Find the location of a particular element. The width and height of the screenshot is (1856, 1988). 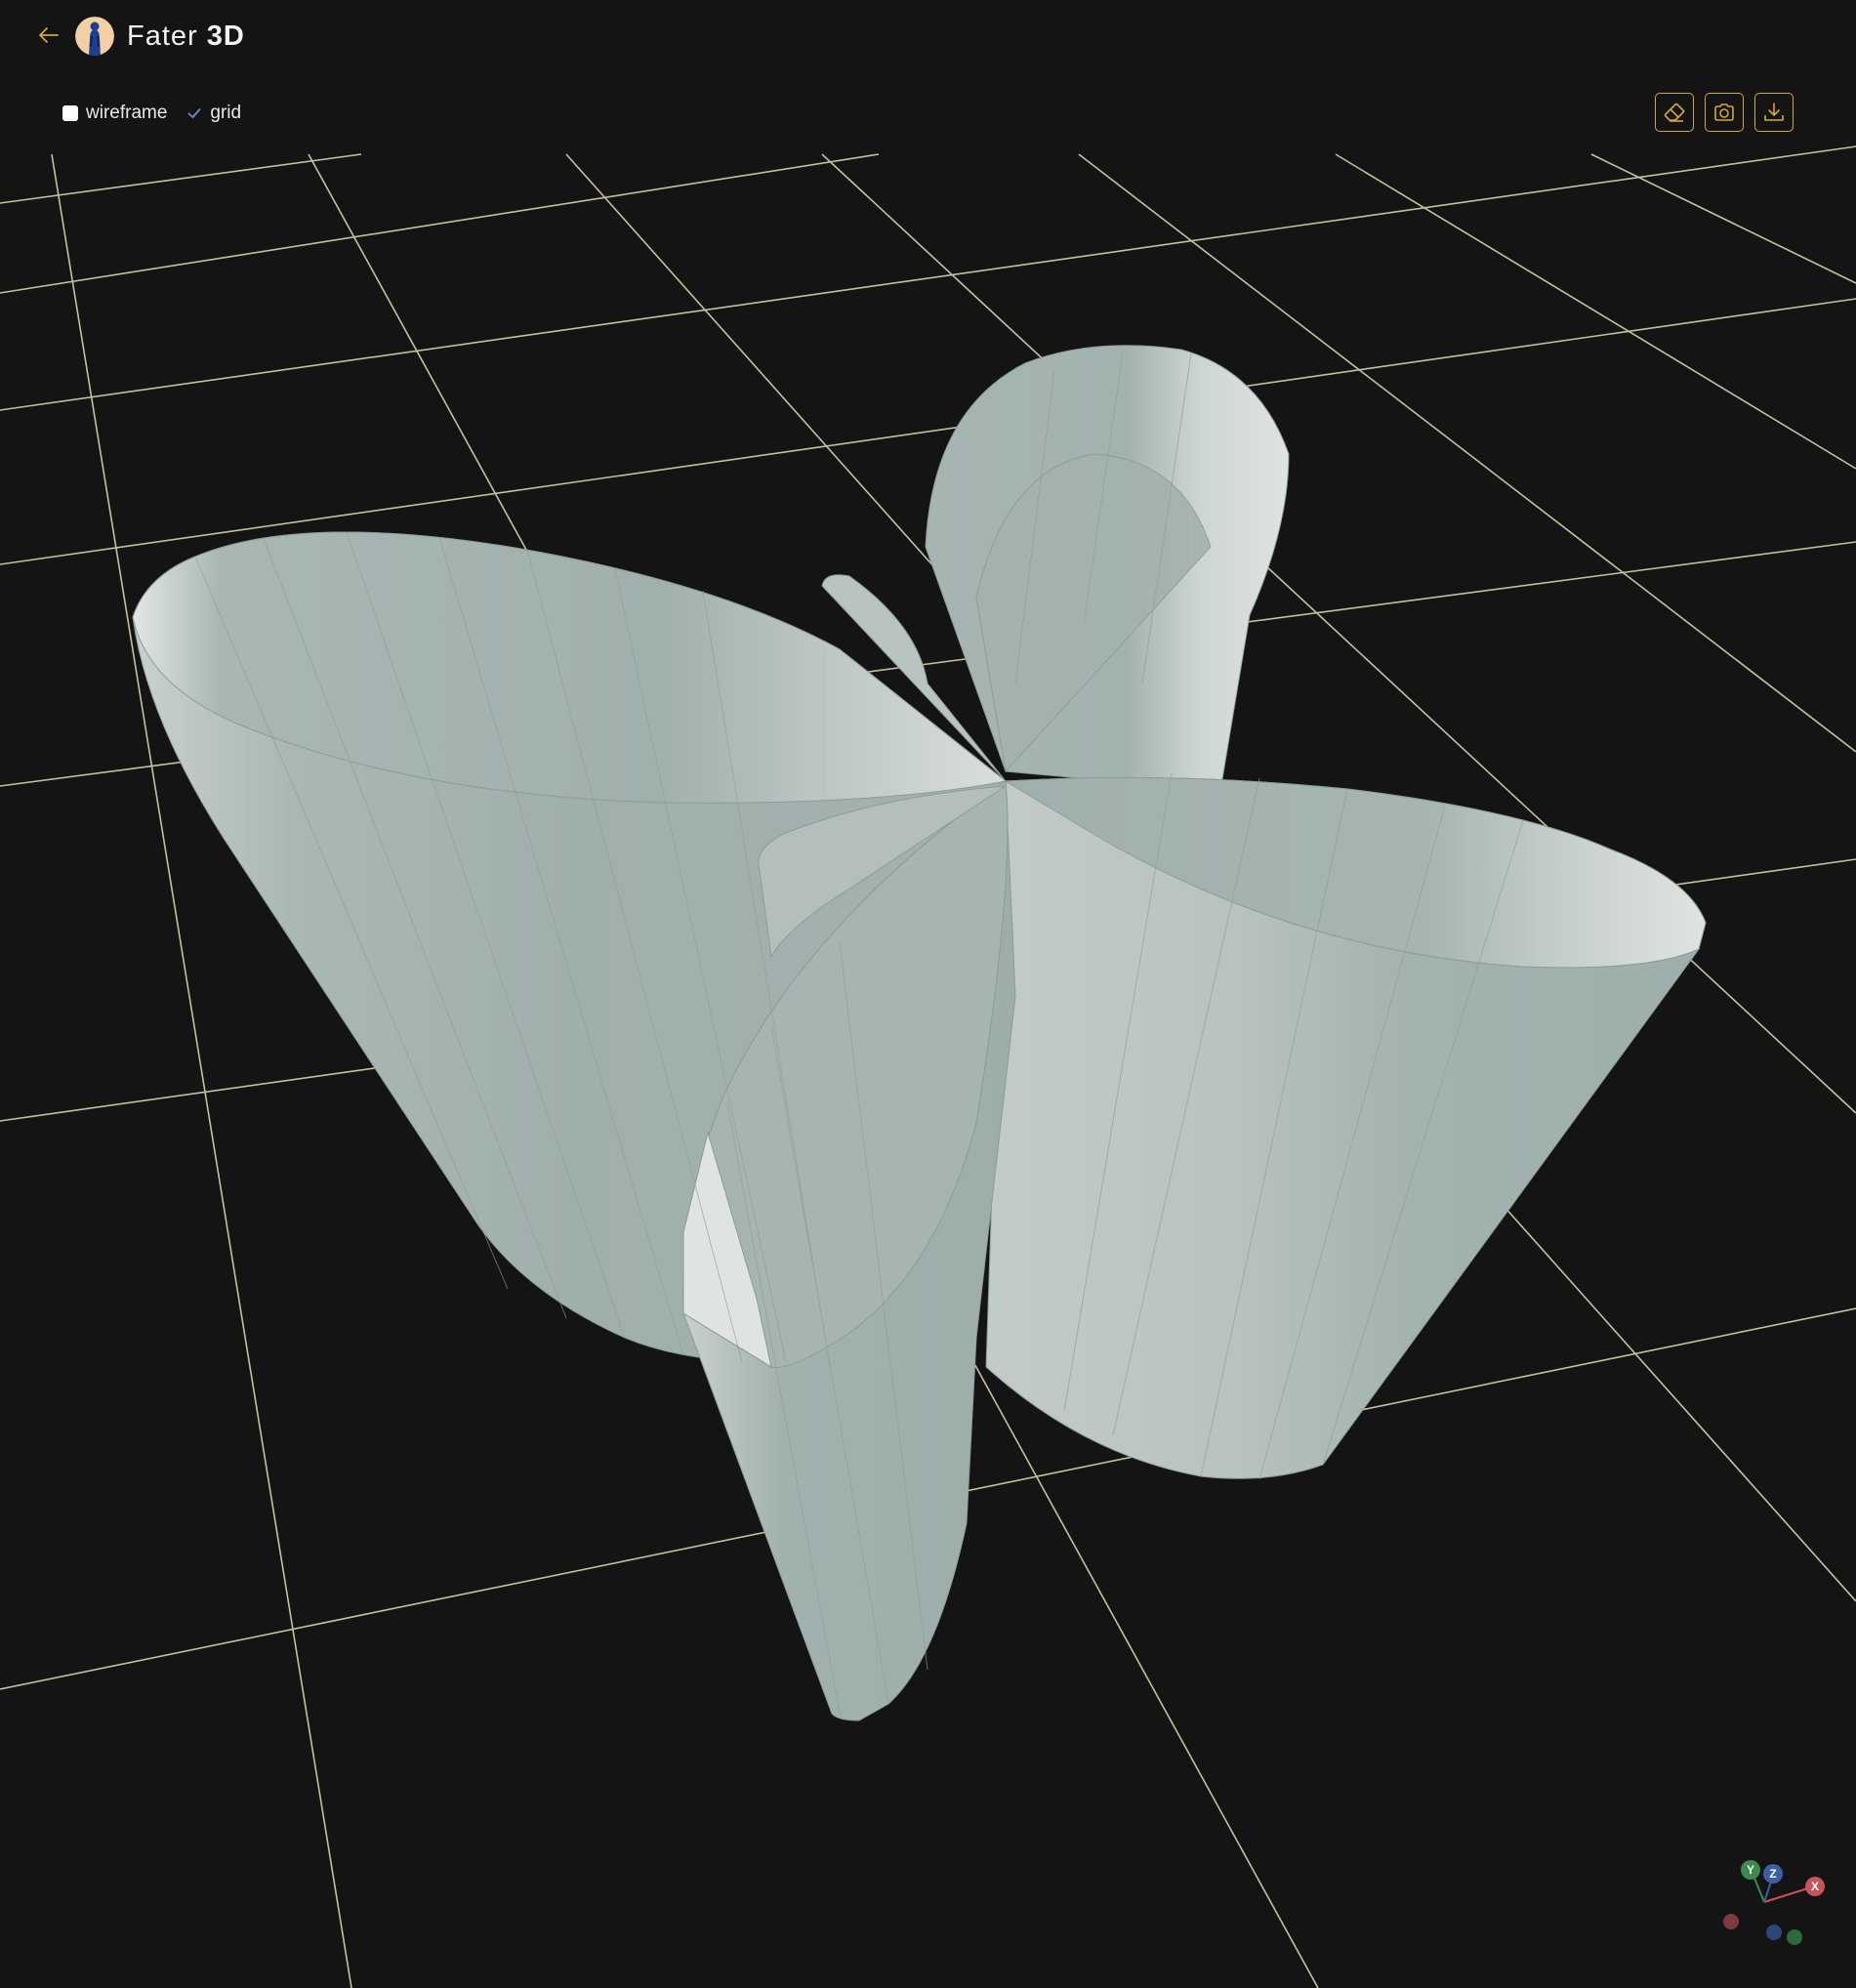

grid-checkbox is located at coordinates (194, 113).